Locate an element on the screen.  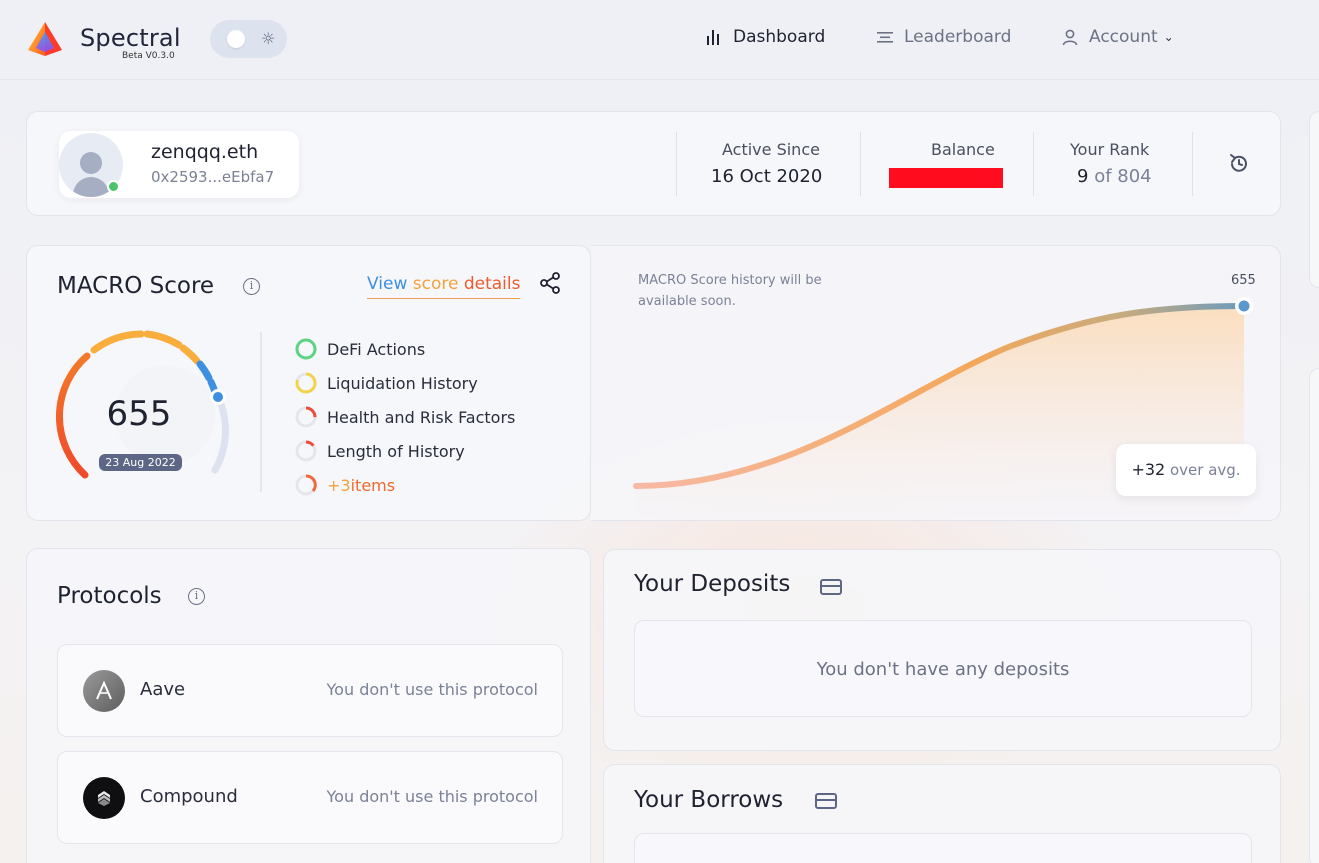
rank-value: 9 of 804 is located at coordinates (1114, 176).